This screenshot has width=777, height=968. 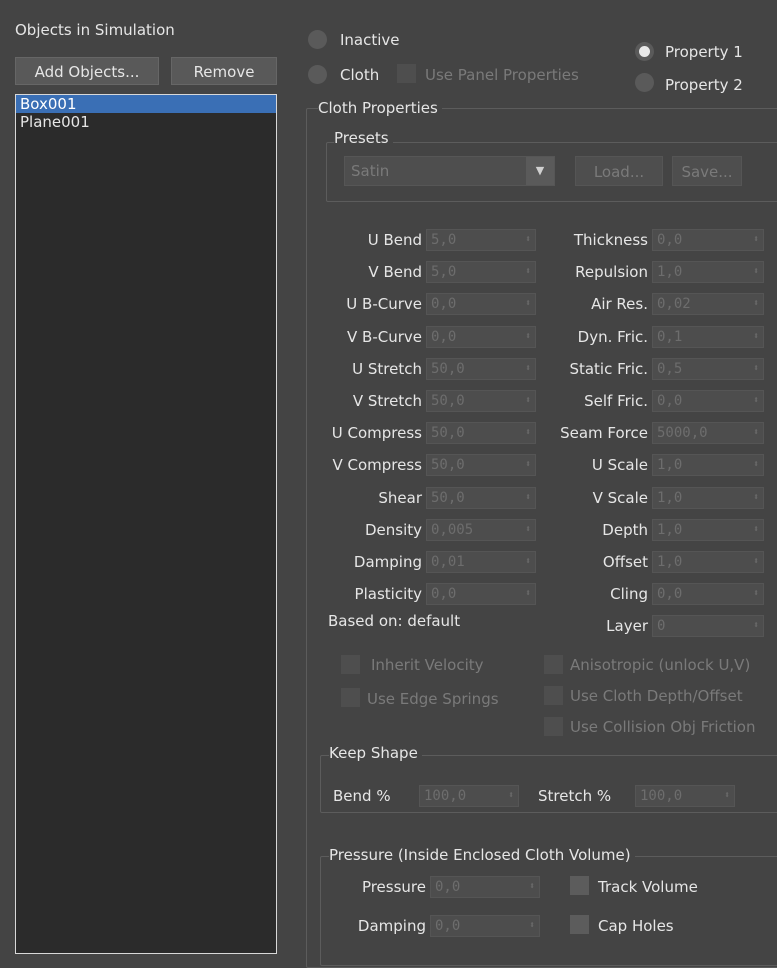 What do you see at coordinates (449, 171) in the screenshot?
I see `preset-dropdown: Satin ▼` at bounding box center [449, 171].